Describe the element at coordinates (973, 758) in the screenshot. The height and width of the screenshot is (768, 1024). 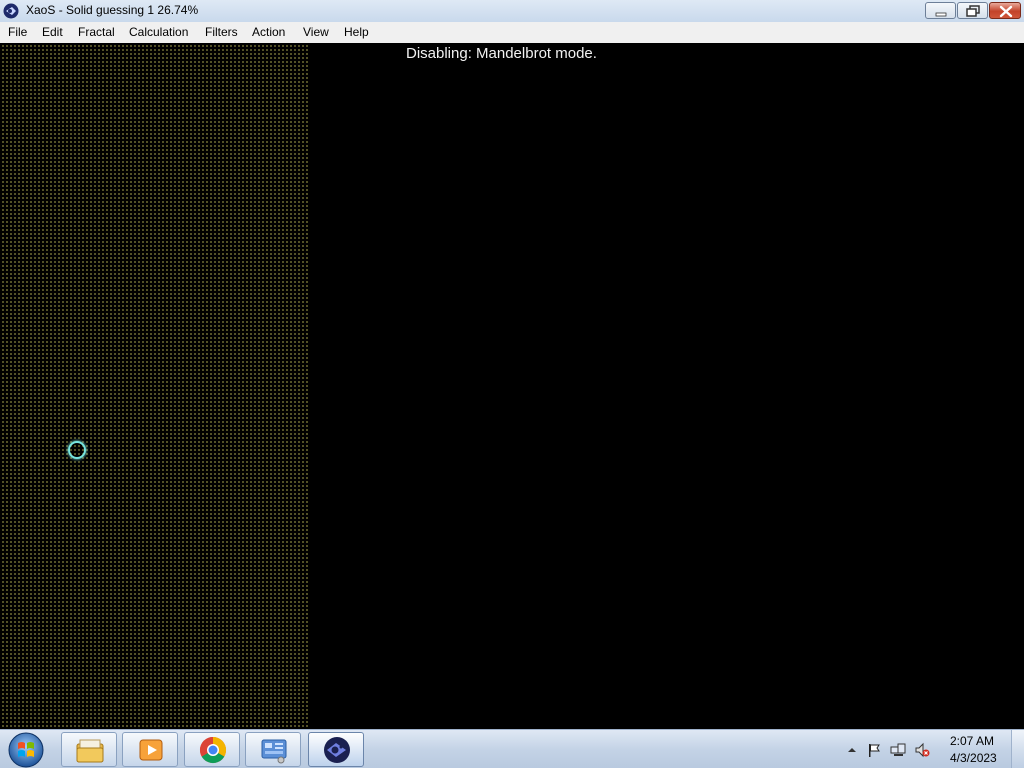
I see `clock-date: 4/3/2023` at that location.